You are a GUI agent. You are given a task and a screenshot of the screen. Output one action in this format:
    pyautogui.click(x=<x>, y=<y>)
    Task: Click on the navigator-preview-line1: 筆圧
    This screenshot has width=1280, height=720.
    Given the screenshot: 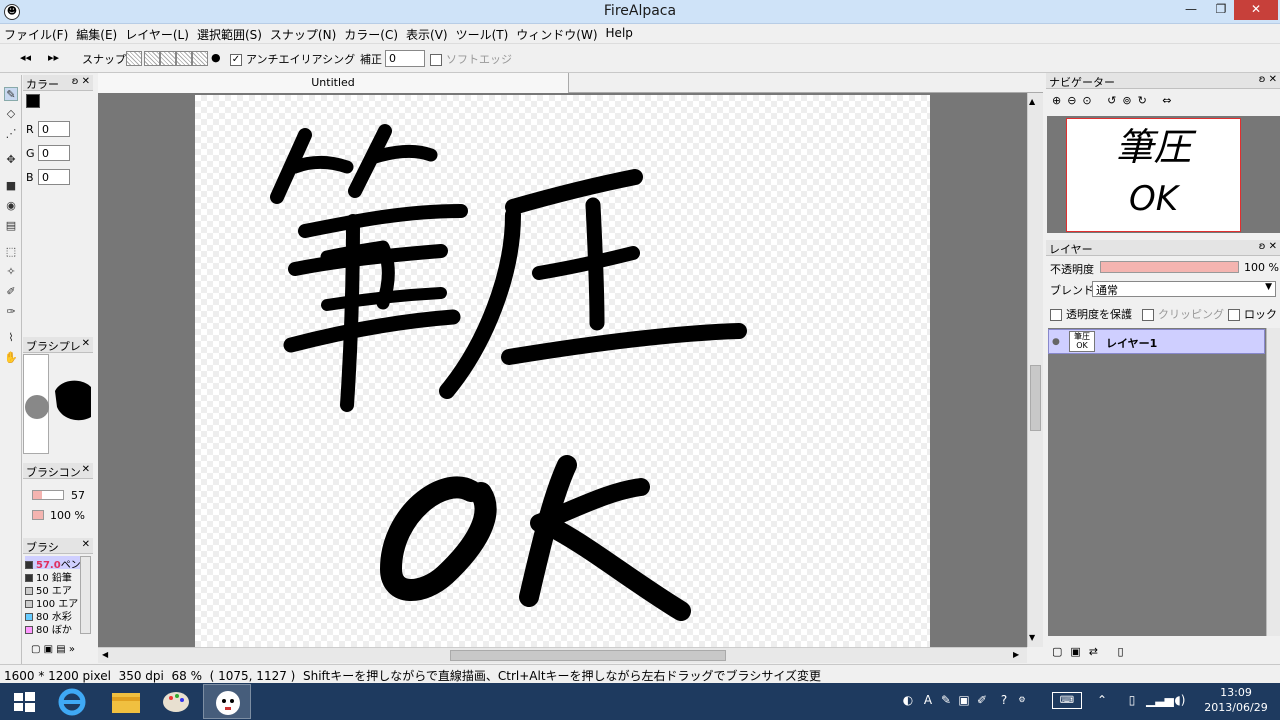 What is the action you would take?
    pyautogui.click(x=1153, y=147)
    